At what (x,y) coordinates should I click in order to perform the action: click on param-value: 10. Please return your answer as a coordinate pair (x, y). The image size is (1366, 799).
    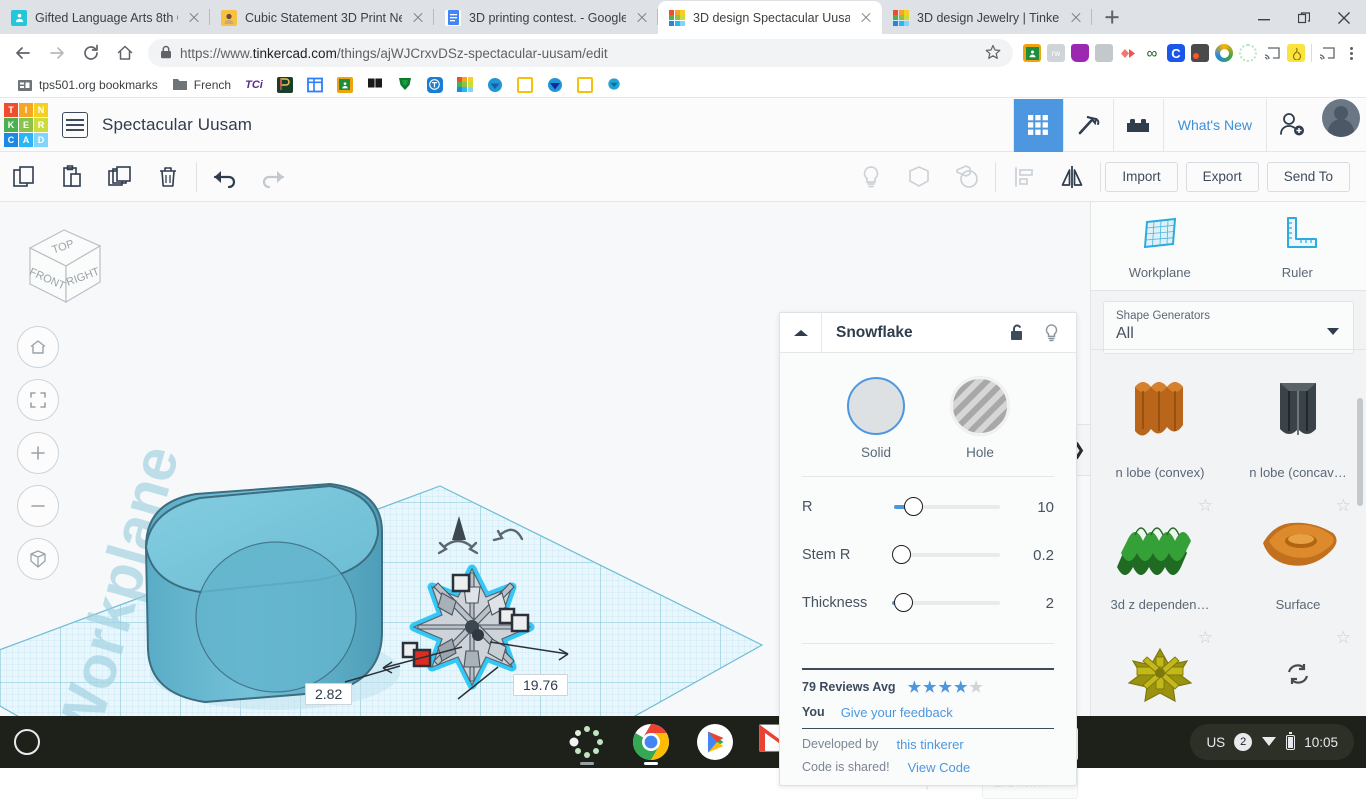
    Looking at the image, I should click on (1031, 507).